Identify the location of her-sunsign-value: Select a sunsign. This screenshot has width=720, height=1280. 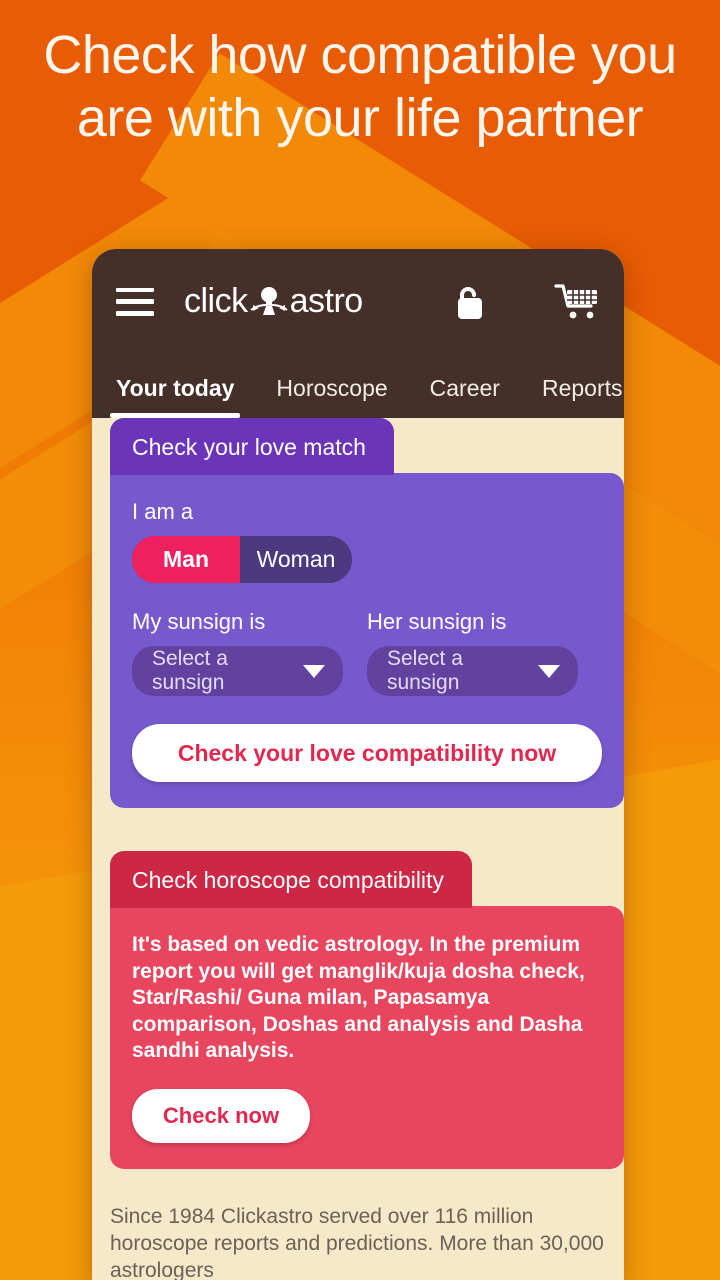
(425, 670).